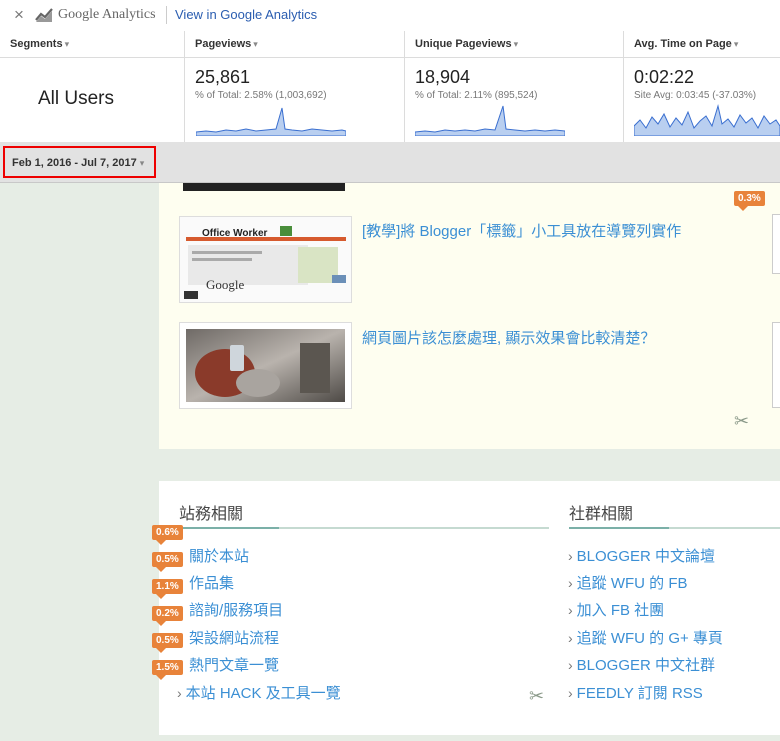 This screenshot has height=741, width=780. Describe the element at coordinates (223, 77) in the screenshot. I see `pageviews-value: 25,861` at that location.